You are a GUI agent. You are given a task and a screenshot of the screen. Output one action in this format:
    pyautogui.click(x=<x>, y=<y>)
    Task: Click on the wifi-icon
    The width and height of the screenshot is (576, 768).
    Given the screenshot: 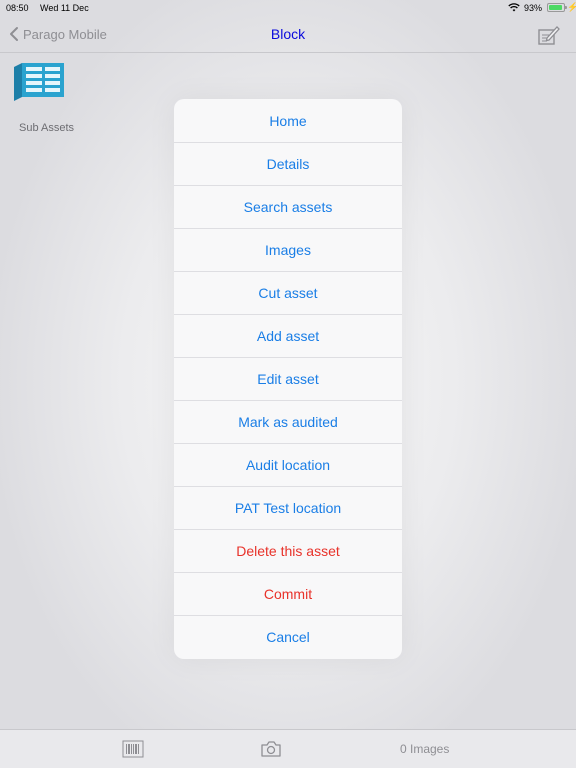 What is the action you would take?
    pyautogui.click(x=514, y=7)
    